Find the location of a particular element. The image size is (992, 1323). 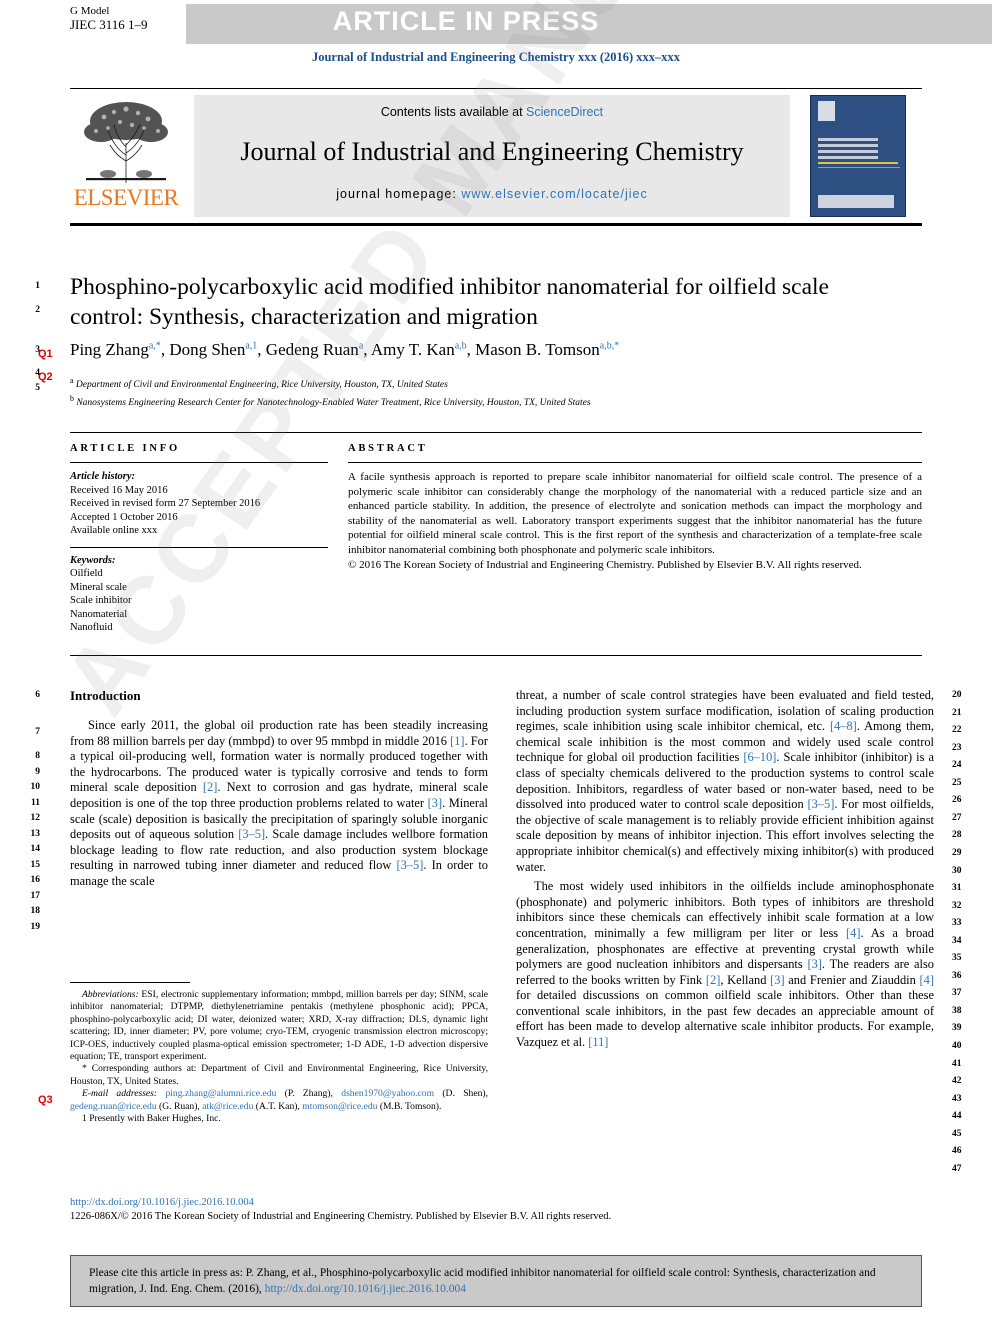

article-info-heading-text: ARTICLE INFO is located at coordinates (125, 448).